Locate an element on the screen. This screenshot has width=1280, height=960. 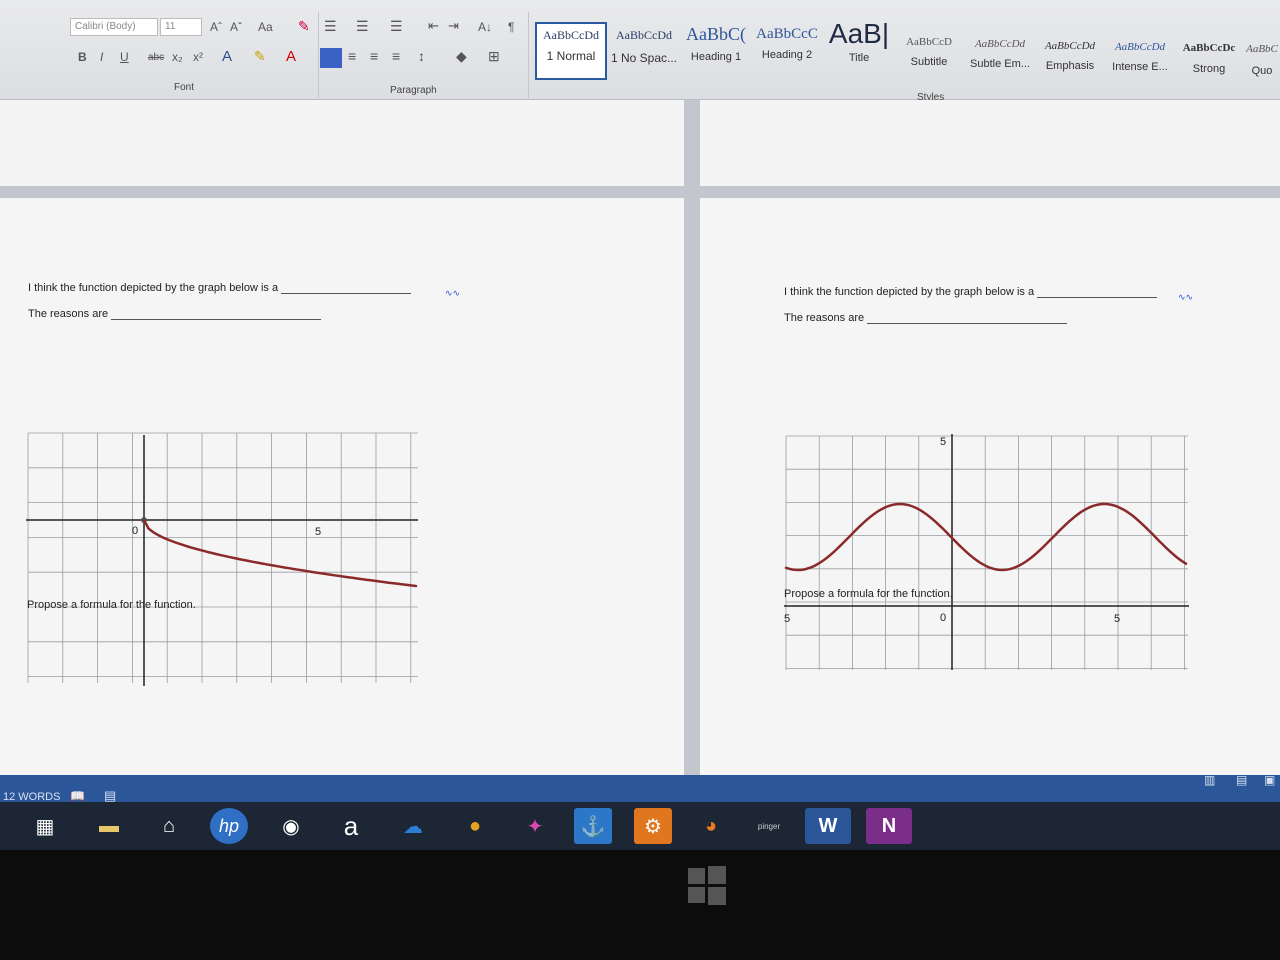
justify-icon: ≡ is located at coordinates (396, 56).